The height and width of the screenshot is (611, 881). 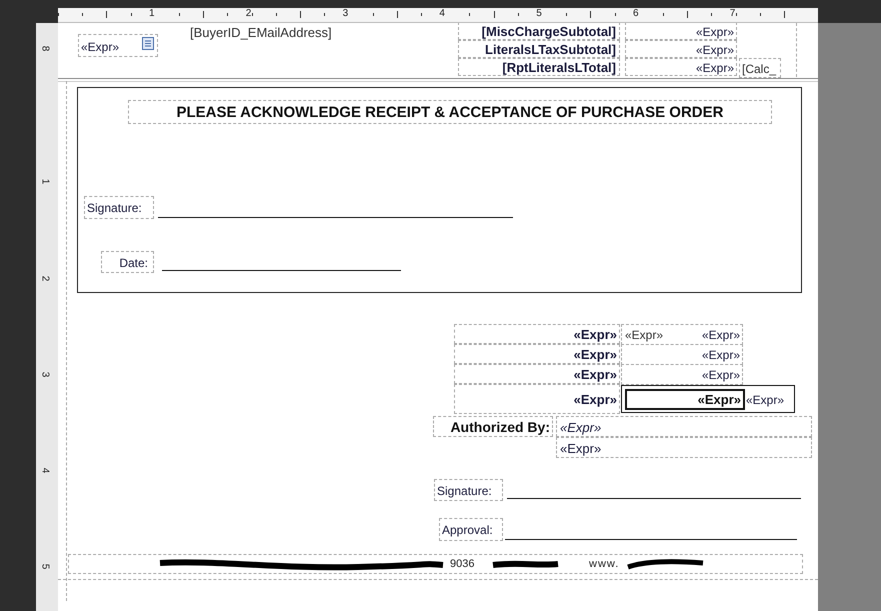 What do you see at coordinates (604, 564) in the screenshot?
I see `footer-text: www.` at bounding box center [604, 564].